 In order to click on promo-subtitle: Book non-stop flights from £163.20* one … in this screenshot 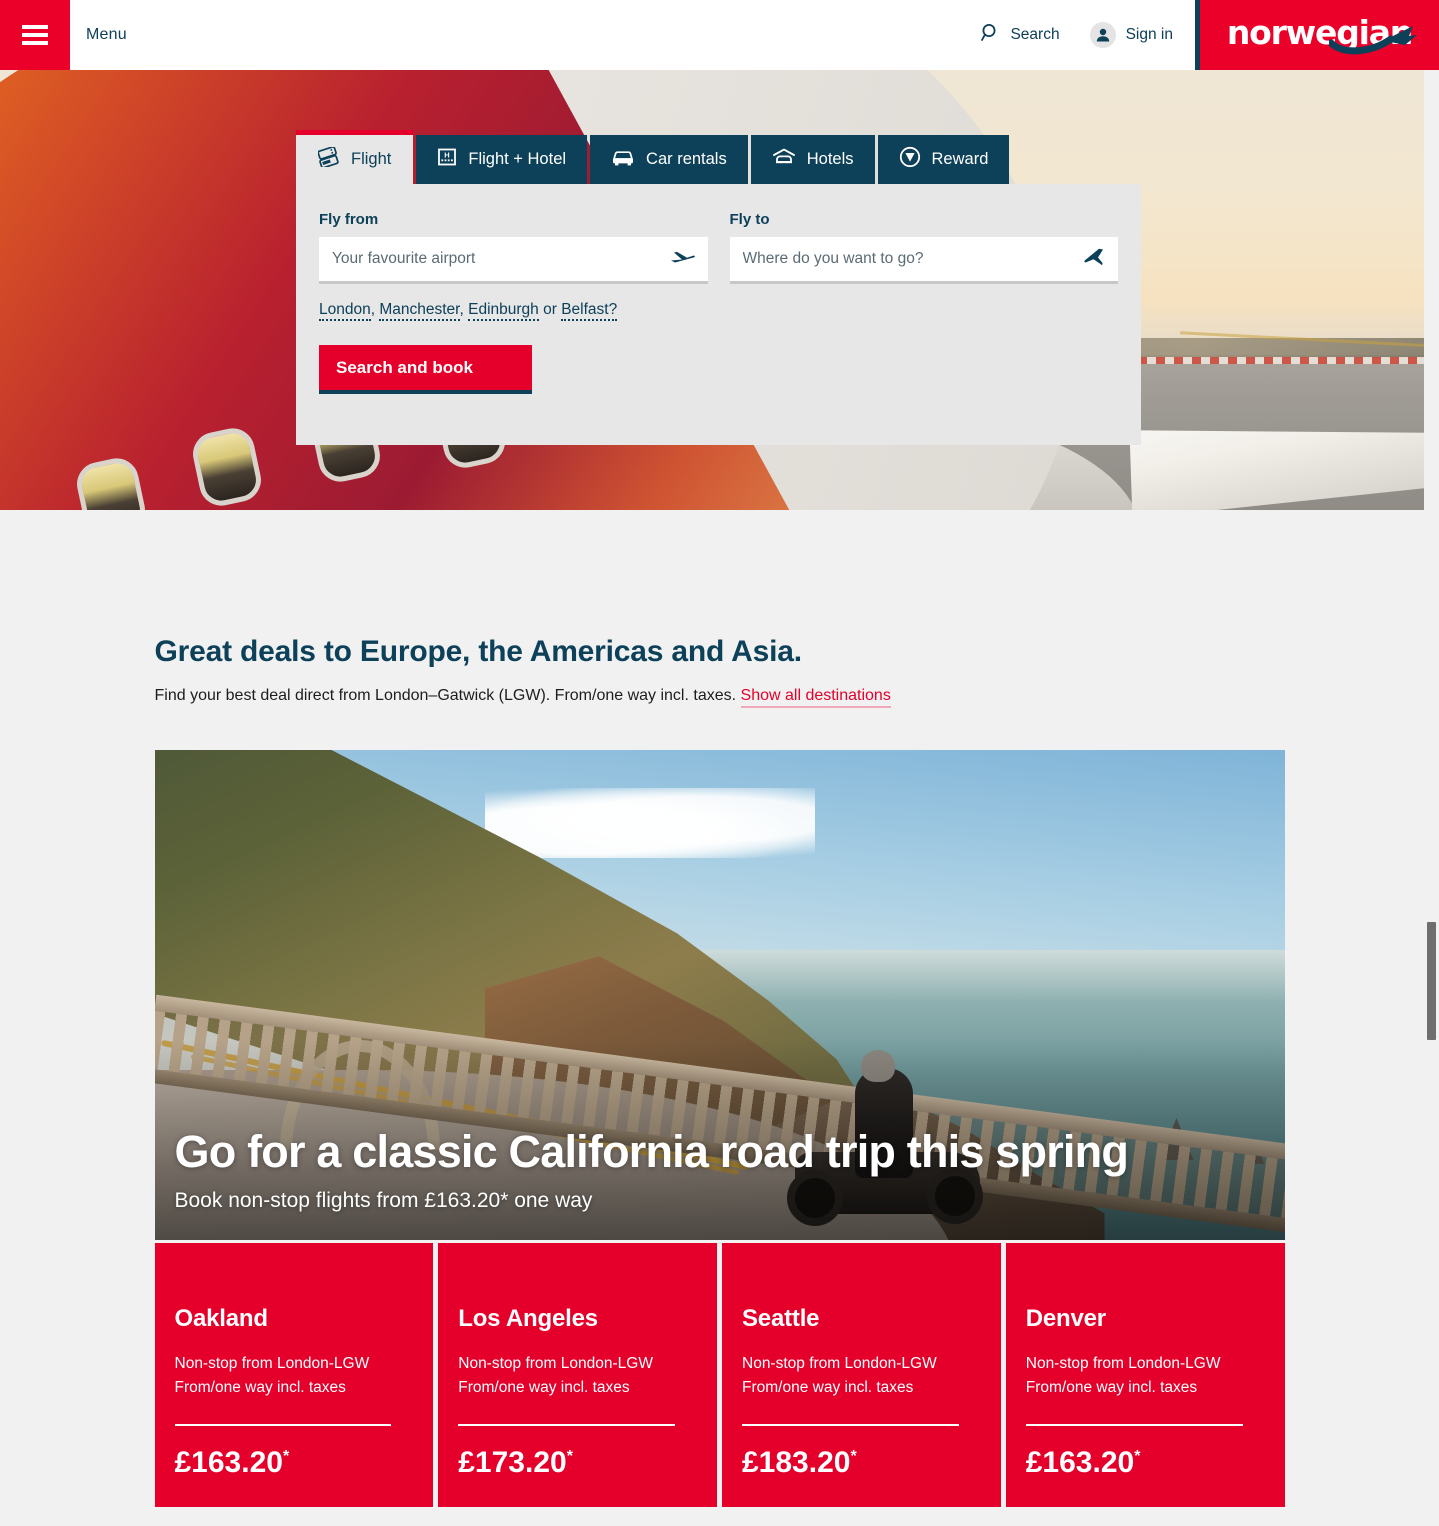, I will do `click(383, 1200)`.